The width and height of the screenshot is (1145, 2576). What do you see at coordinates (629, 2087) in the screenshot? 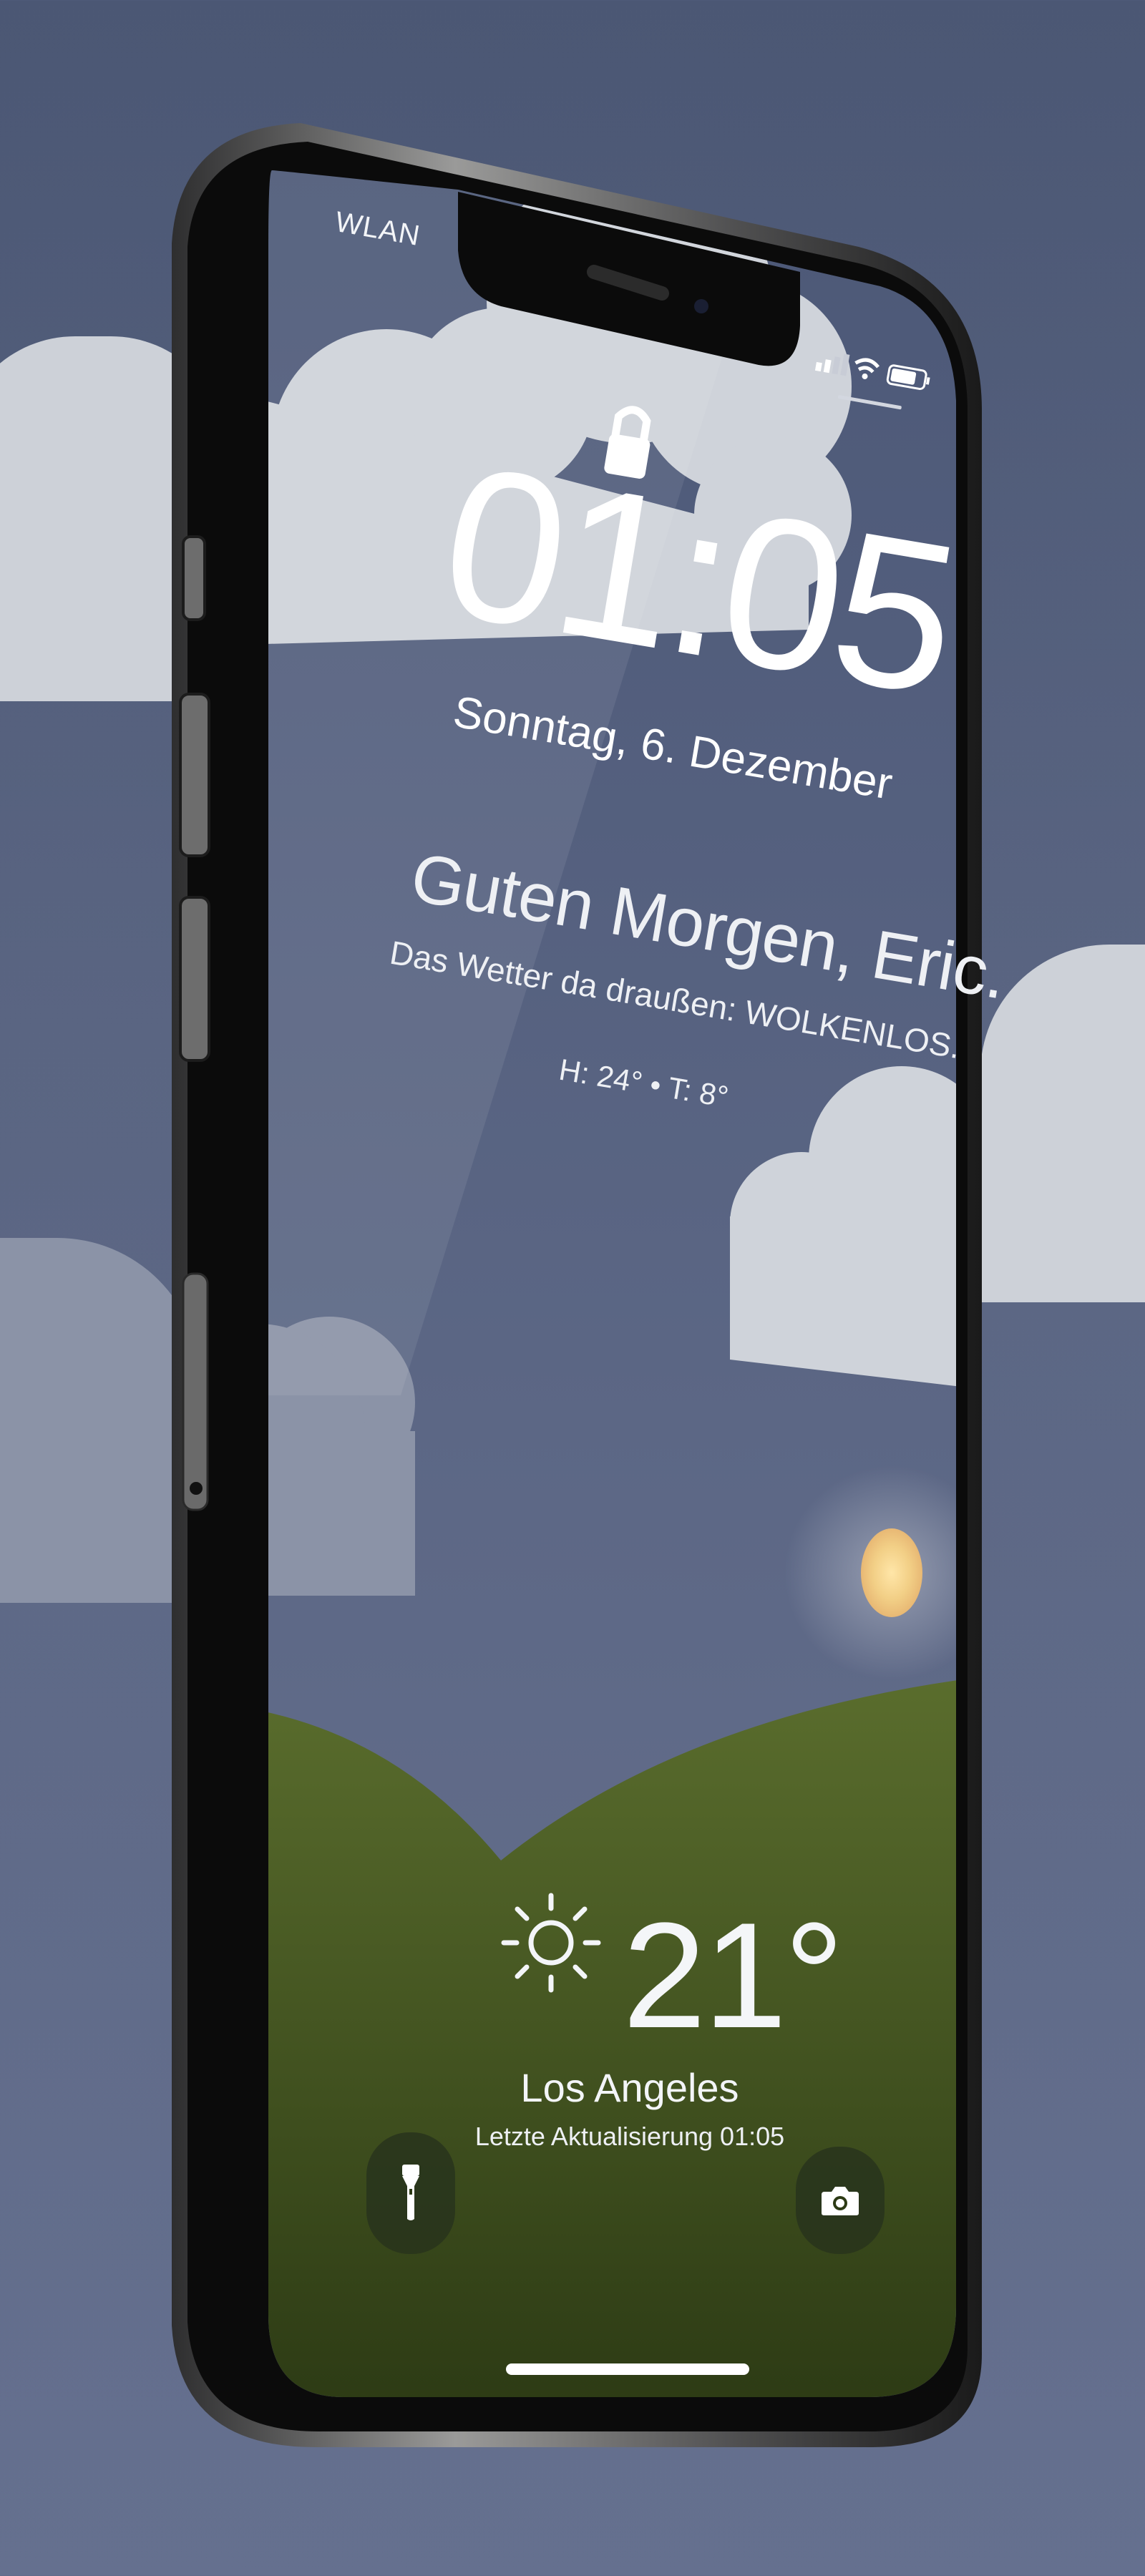
I see `weather-city: Los Angeles` at bounding box center [629, 2087].